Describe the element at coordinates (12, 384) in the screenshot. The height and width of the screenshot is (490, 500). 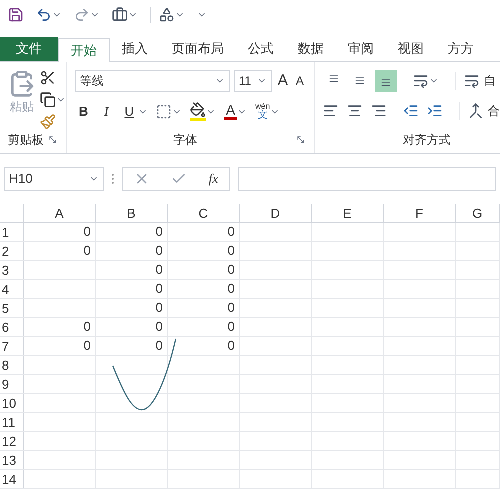
I see `row-header: 9` at that location.